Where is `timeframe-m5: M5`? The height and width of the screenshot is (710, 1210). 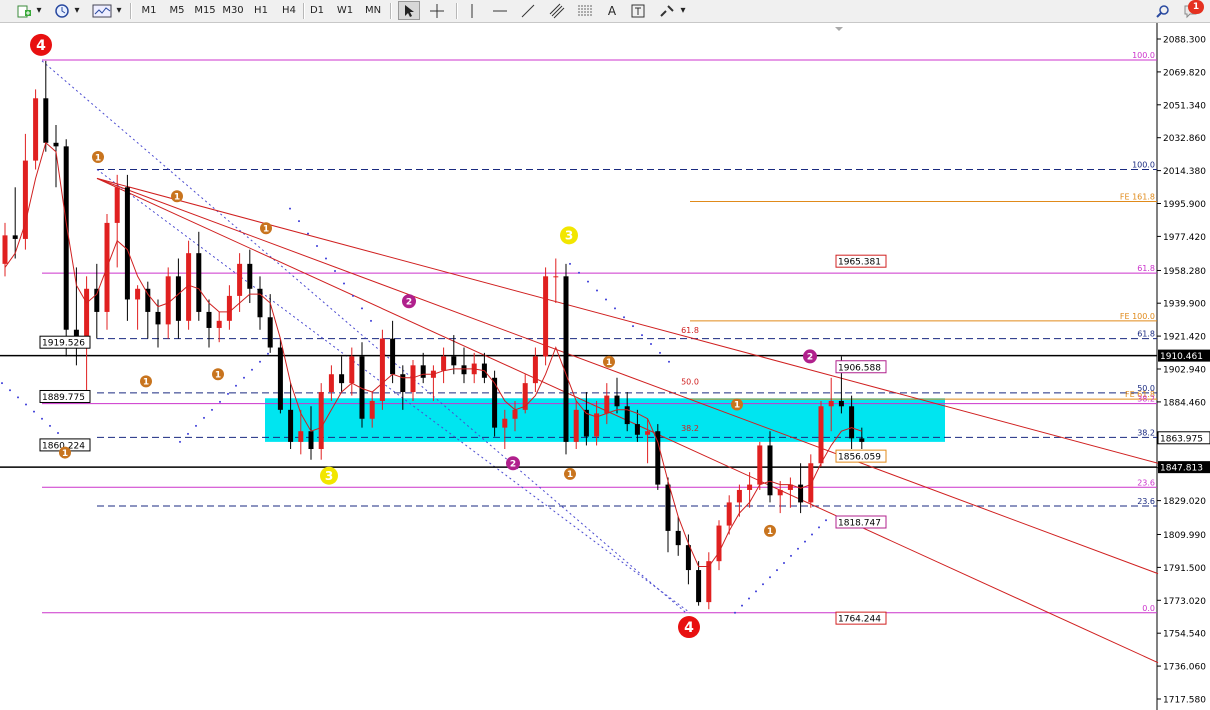
timeframe-m5: M5 is located at coordinates (177, 10).